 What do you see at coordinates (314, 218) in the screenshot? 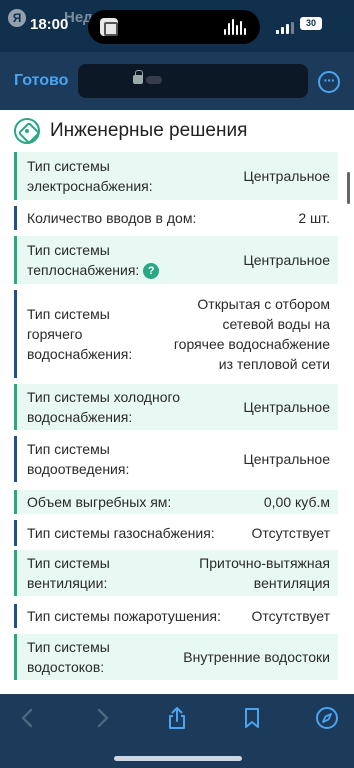
I see `row-value: 2 шт.` at bounding box center [314, 218].